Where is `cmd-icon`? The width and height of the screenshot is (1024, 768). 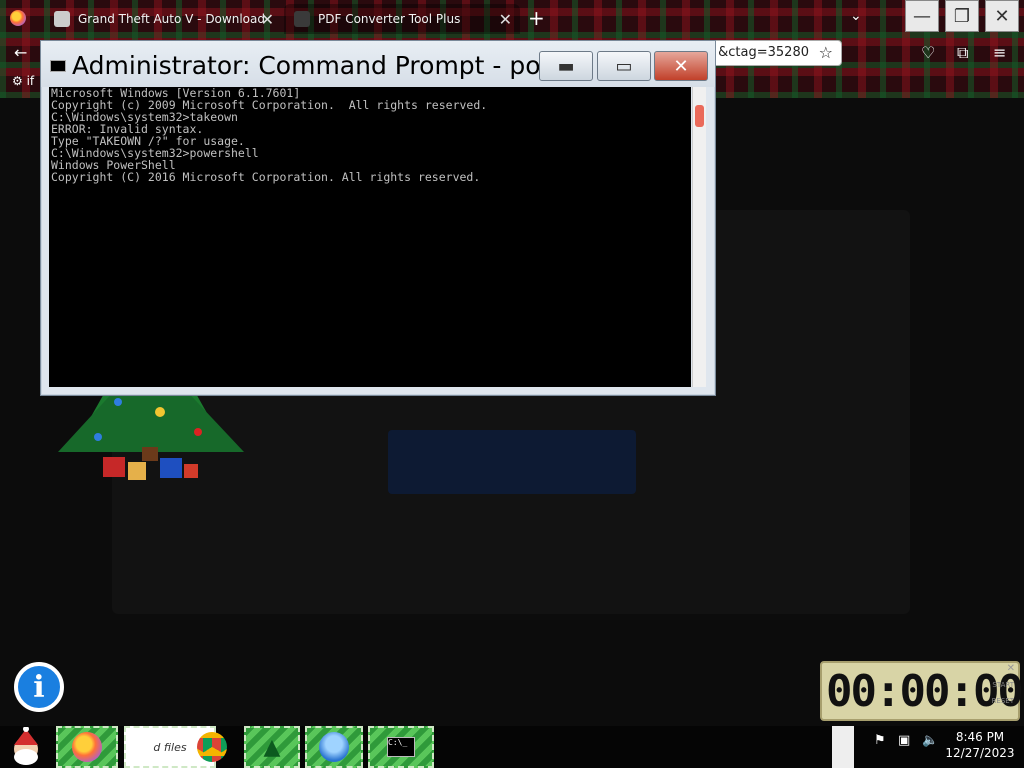 cmd-icon is located at coordinates (58, 66).